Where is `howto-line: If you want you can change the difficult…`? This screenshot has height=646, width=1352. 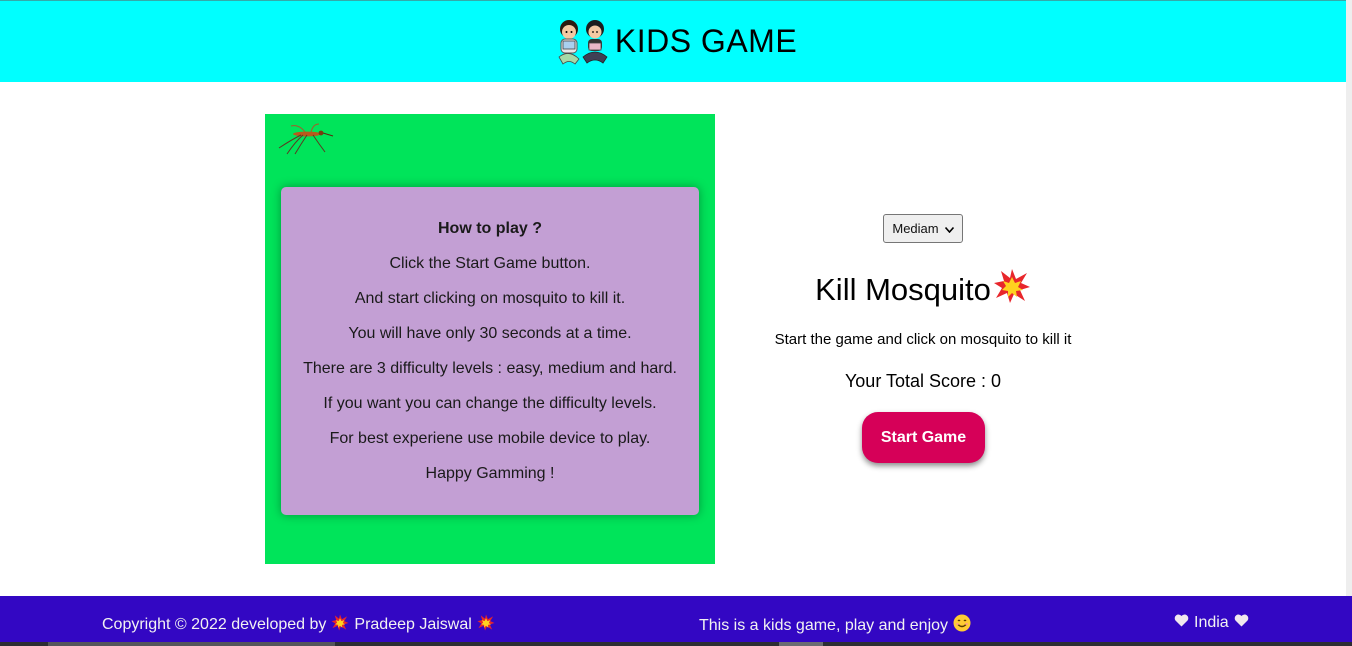
howto-line: If you want you can change the difficult… is located at coordinates (490, 403).